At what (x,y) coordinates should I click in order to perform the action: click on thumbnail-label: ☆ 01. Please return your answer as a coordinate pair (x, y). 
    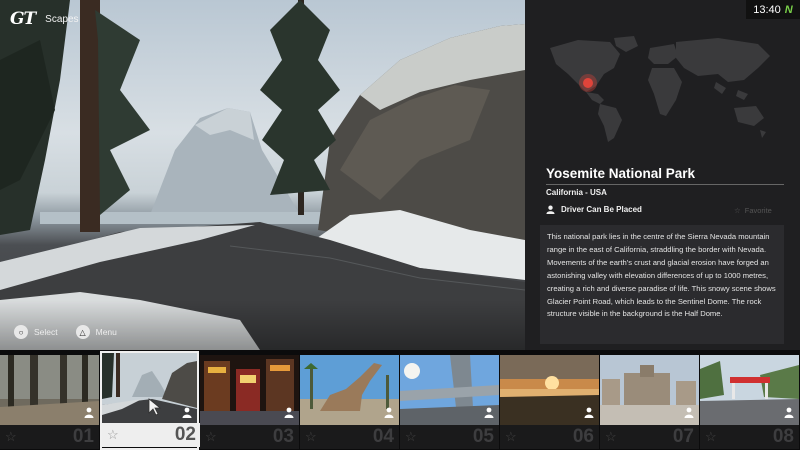
    Looking at the image, I should click on (49, 437).